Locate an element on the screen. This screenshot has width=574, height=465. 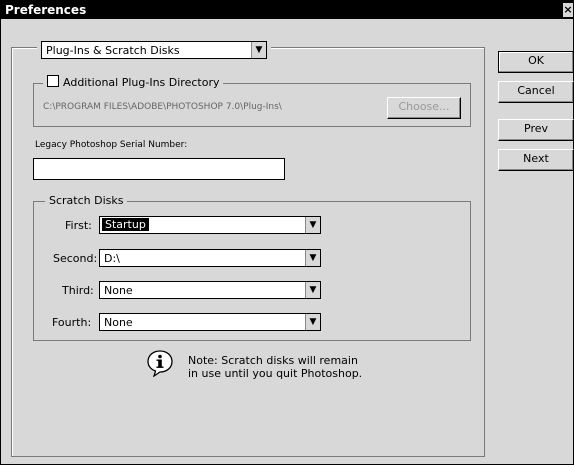
scratch-first-select: Startup ▼ is located at coordinates (210, 225).